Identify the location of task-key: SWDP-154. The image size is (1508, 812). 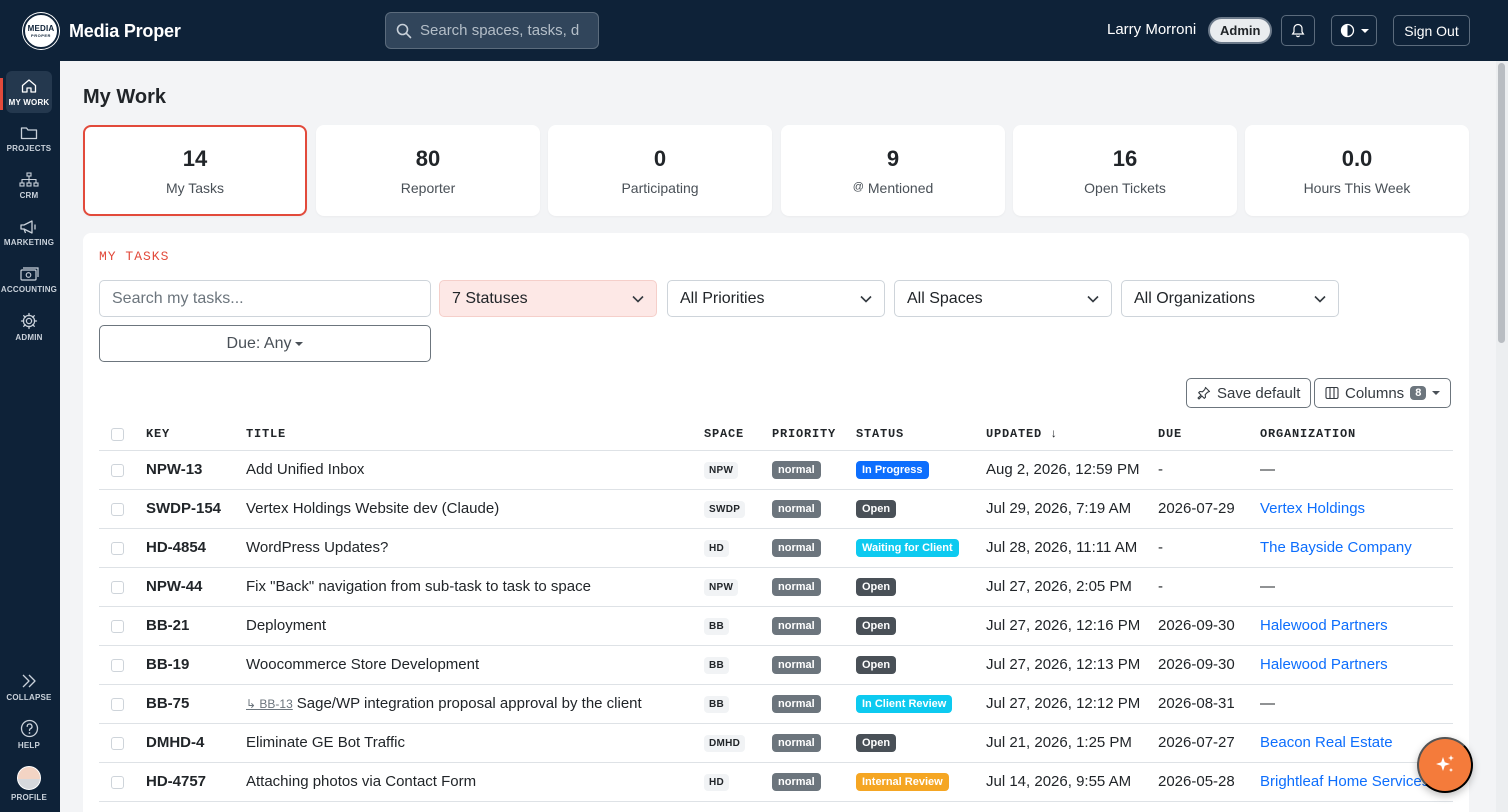
(183, 508).